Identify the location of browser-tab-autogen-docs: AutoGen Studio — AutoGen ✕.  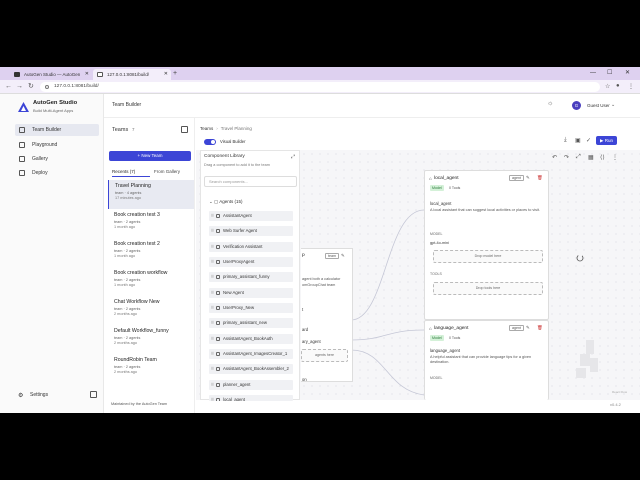
(51, 74).